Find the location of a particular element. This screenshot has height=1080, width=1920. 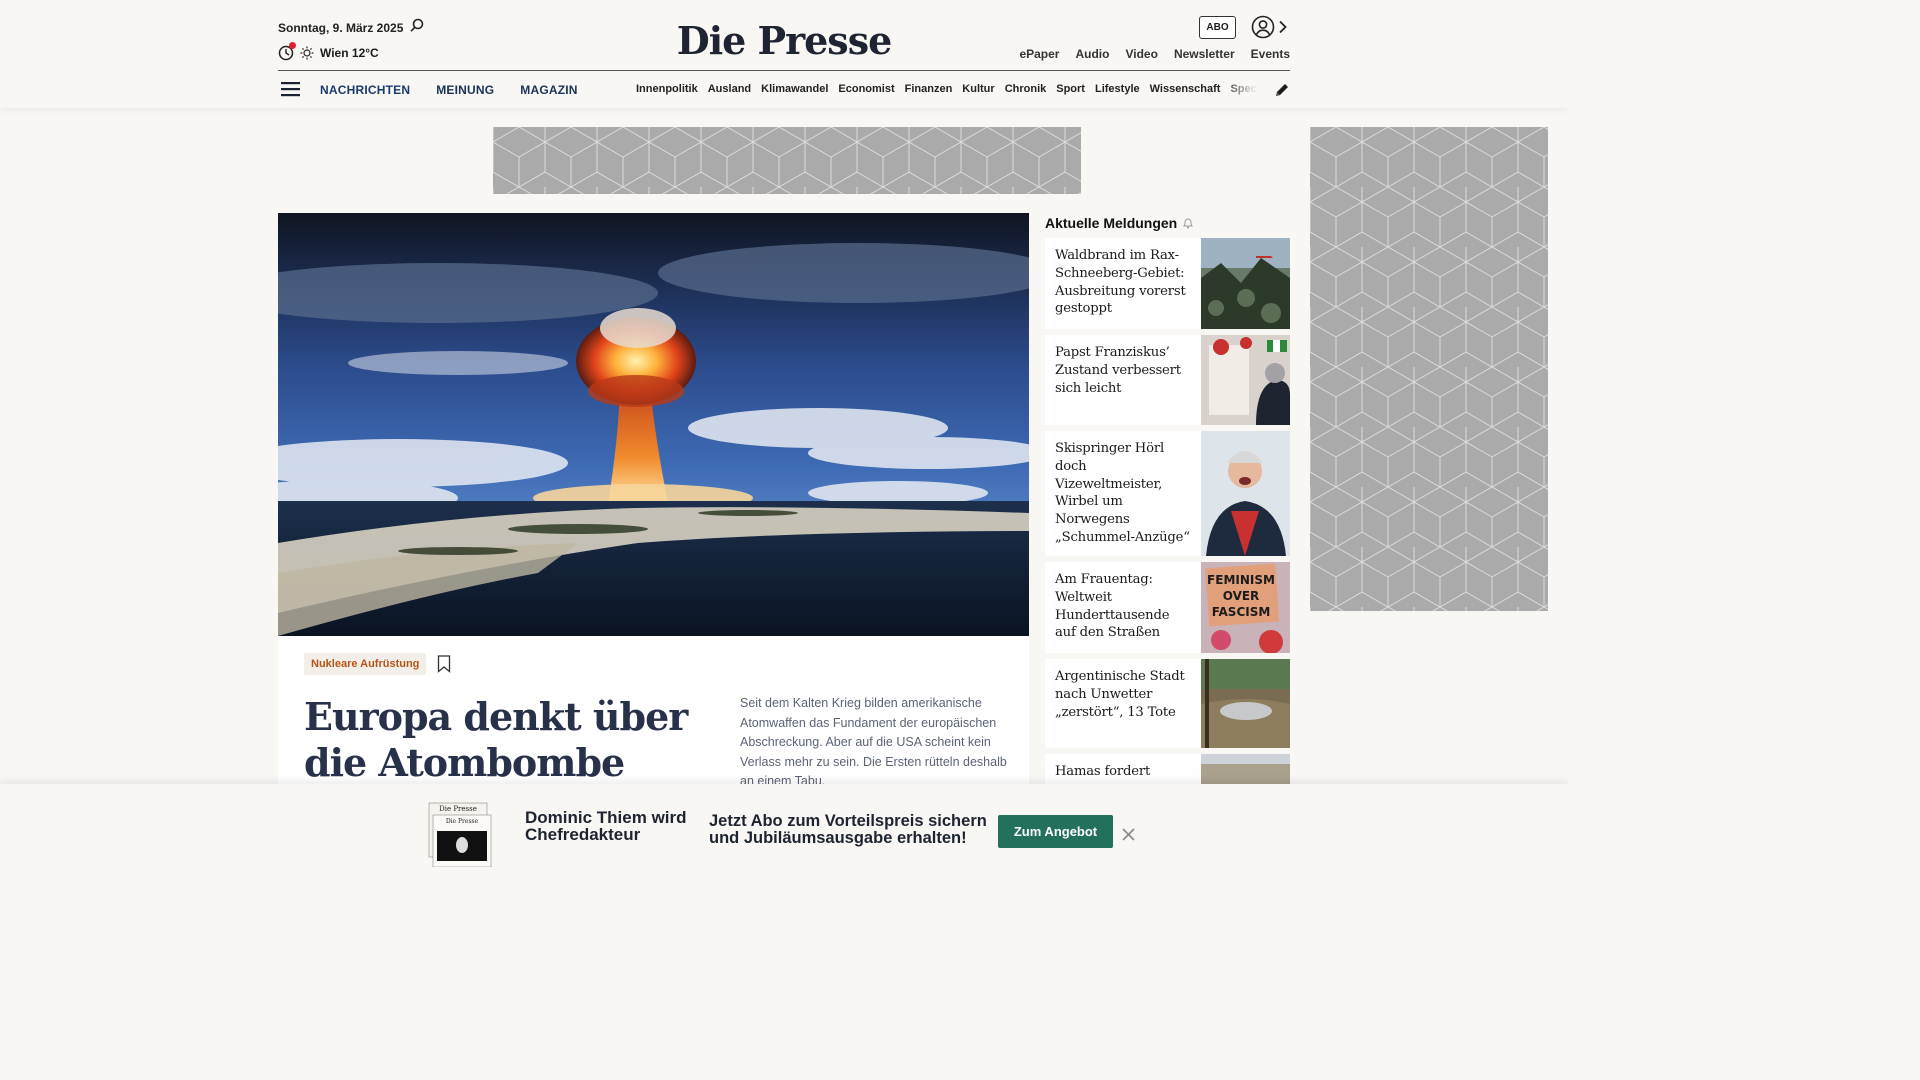

close-icon is located at coordinates (1128, 834).